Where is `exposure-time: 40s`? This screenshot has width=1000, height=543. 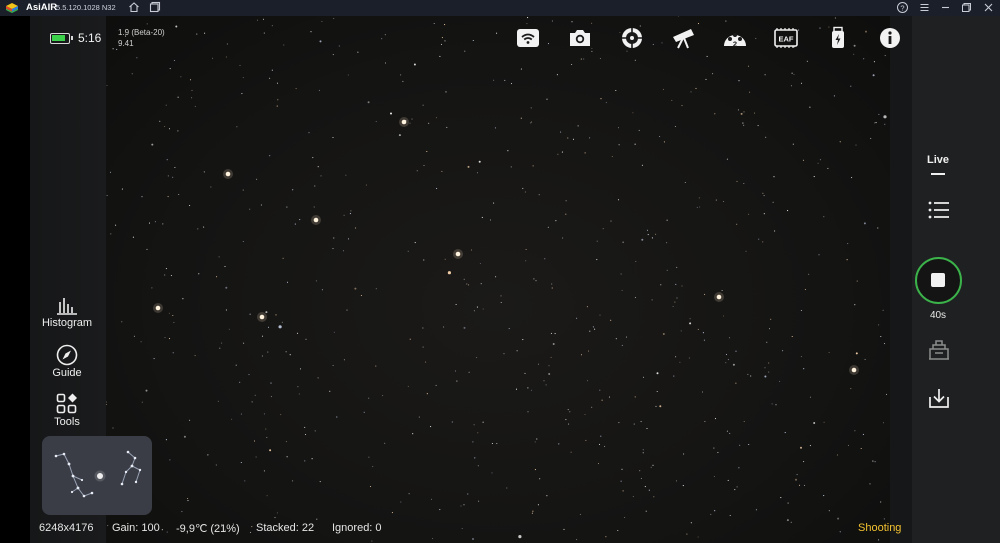 exposure-time: 40s is located at coordinates (938, 315).